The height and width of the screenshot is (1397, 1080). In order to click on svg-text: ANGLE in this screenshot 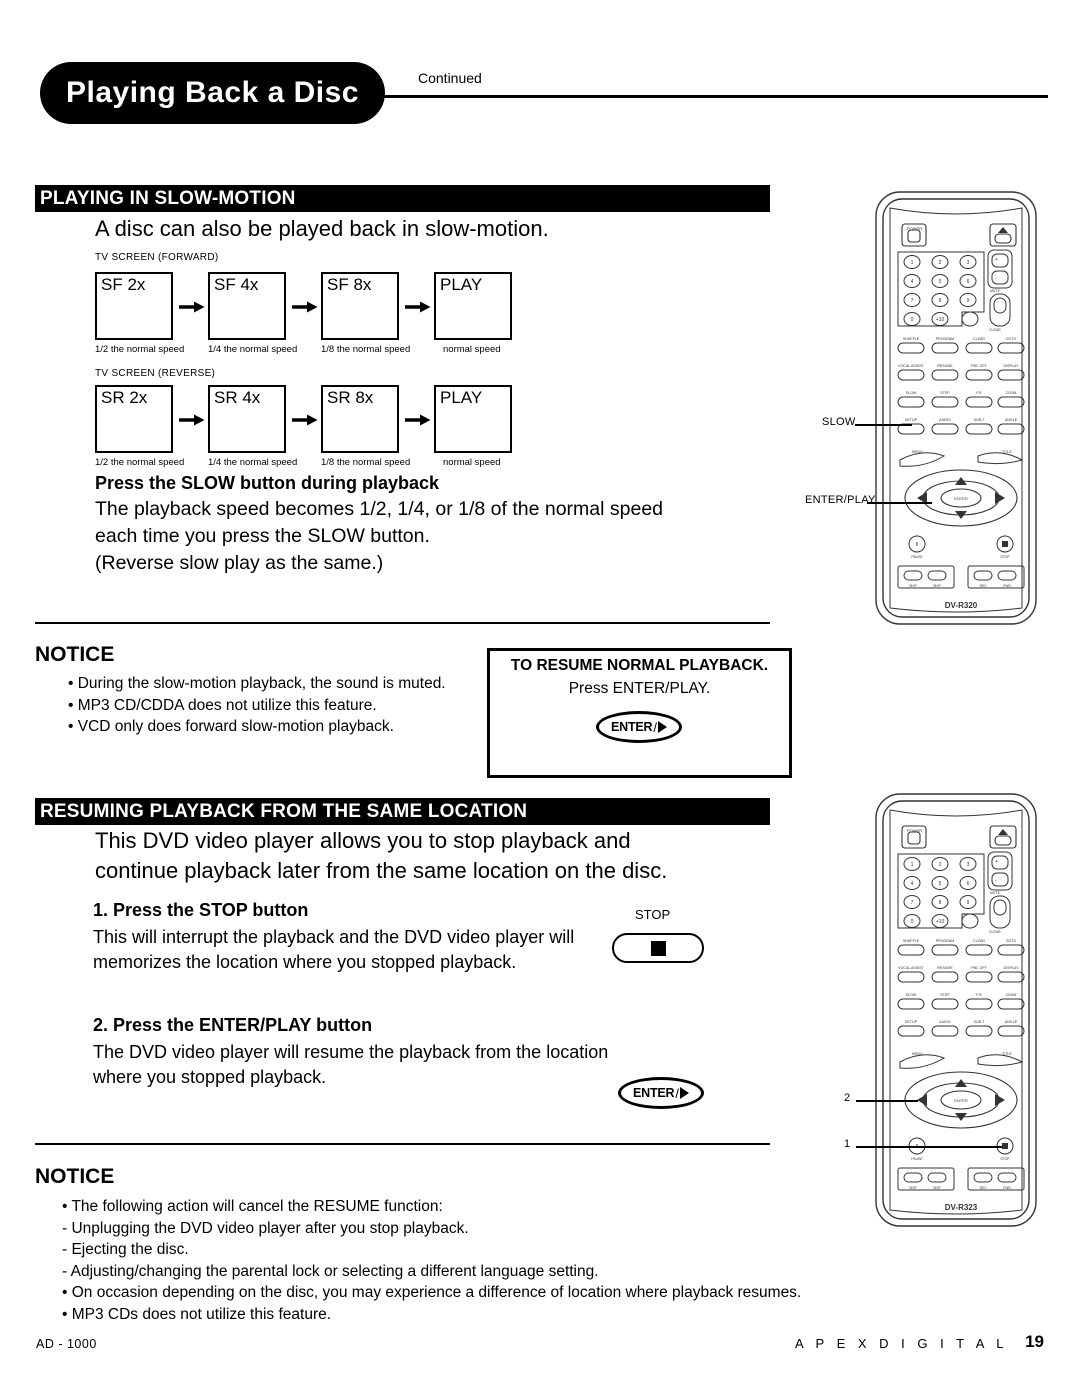, I will do `click(1011, 1022)`.